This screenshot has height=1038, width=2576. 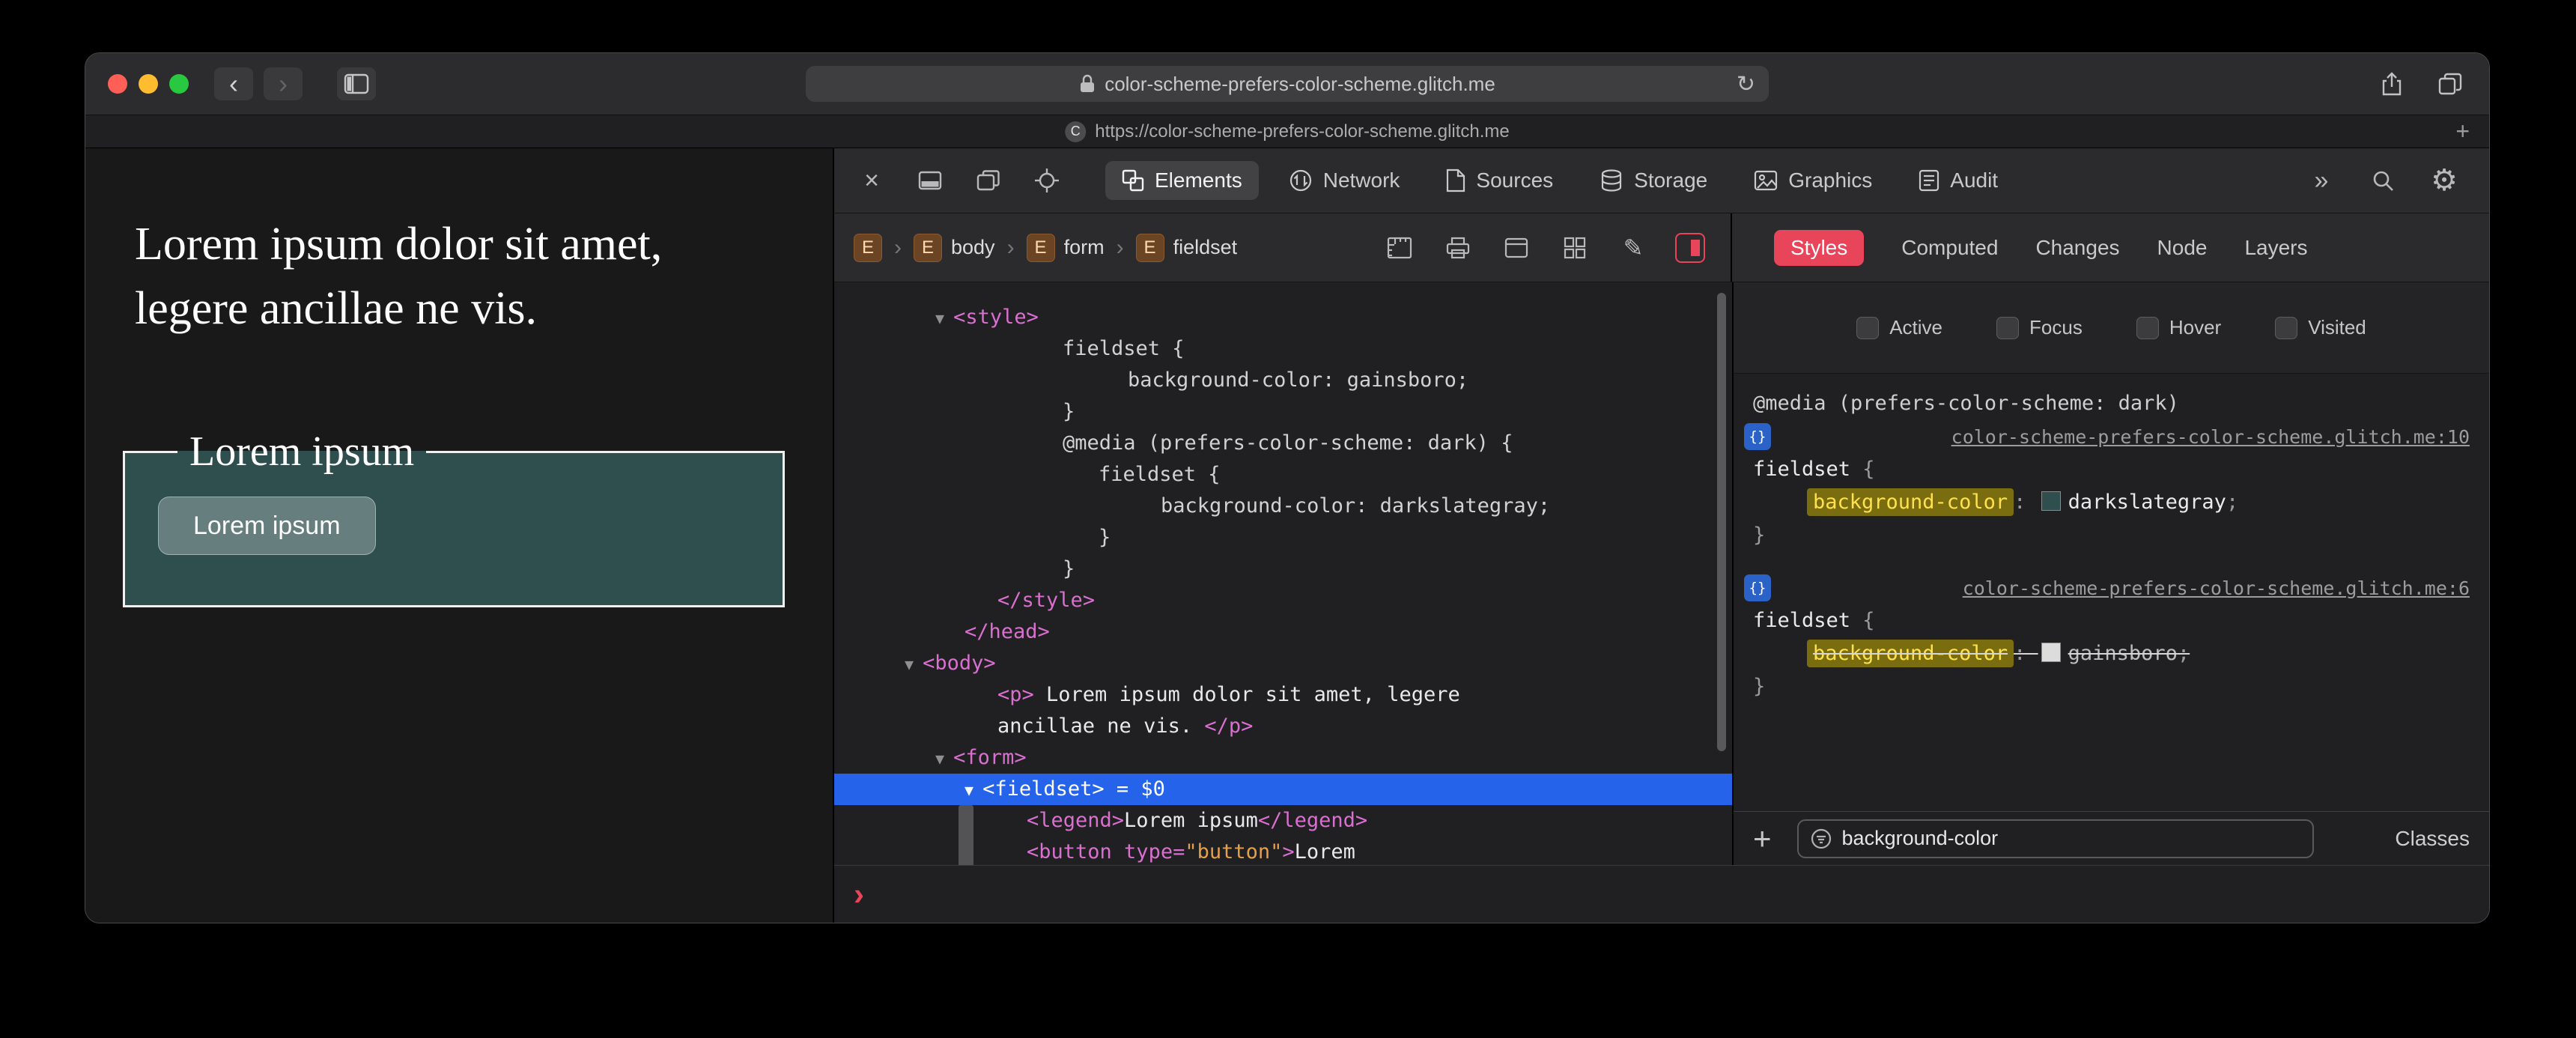 What do you see at coordinates (1399, 247) in the screenshot?
I see `layout-ruler-button` at bounding box center [1399, 247].